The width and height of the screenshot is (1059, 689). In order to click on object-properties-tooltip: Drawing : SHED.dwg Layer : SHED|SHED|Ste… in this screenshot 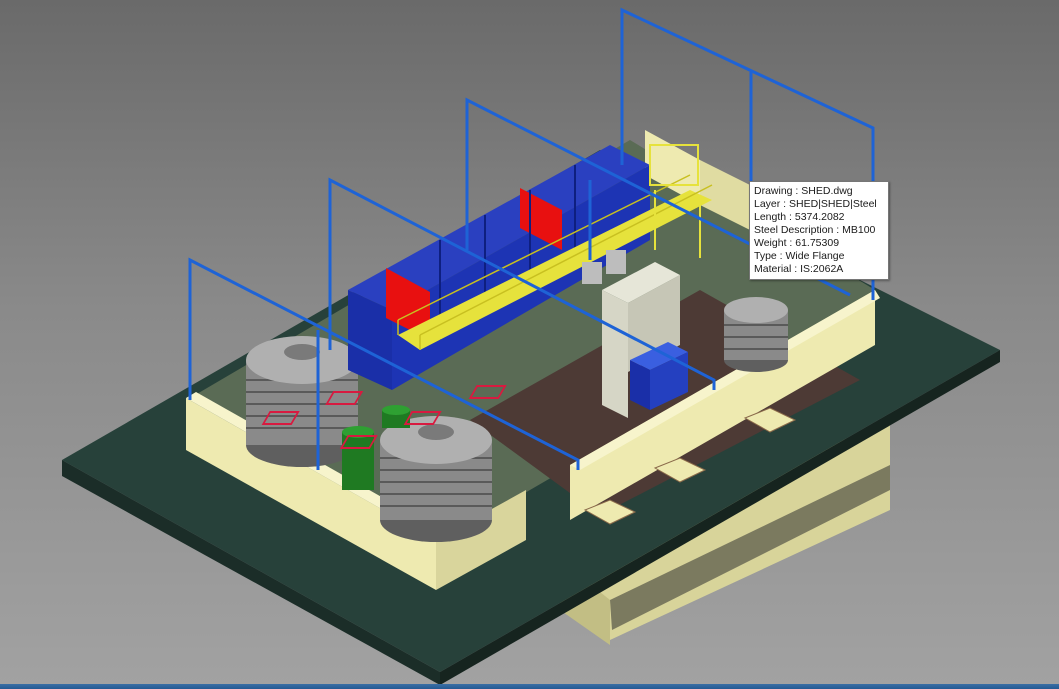, I will do `click(819, 230)`.